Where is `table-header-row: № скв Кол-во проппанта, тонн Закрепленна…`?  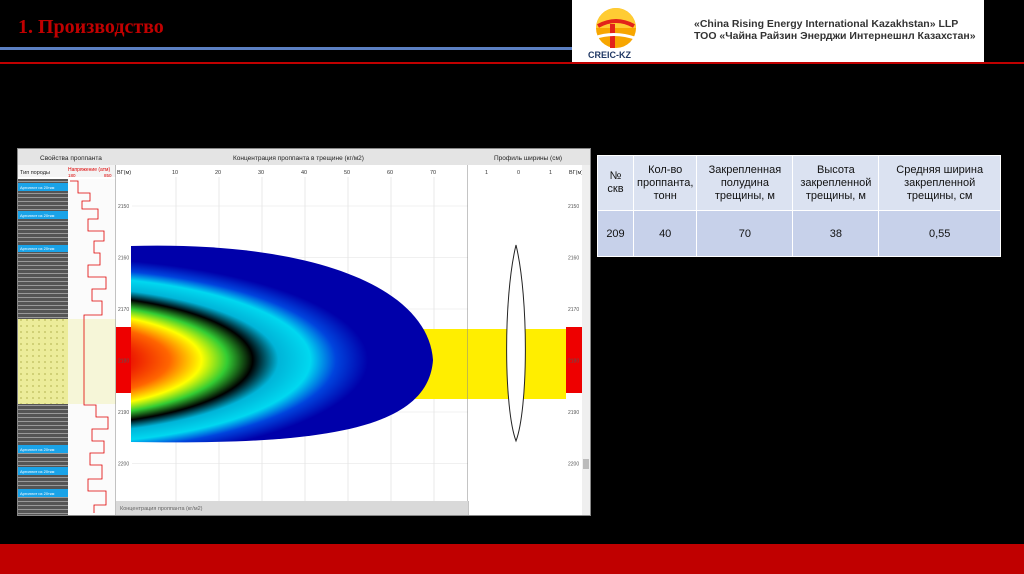 table-header-row: № скв Кол-во проппанта, тонн Закрепленна… is located at coordinates (799, 183).